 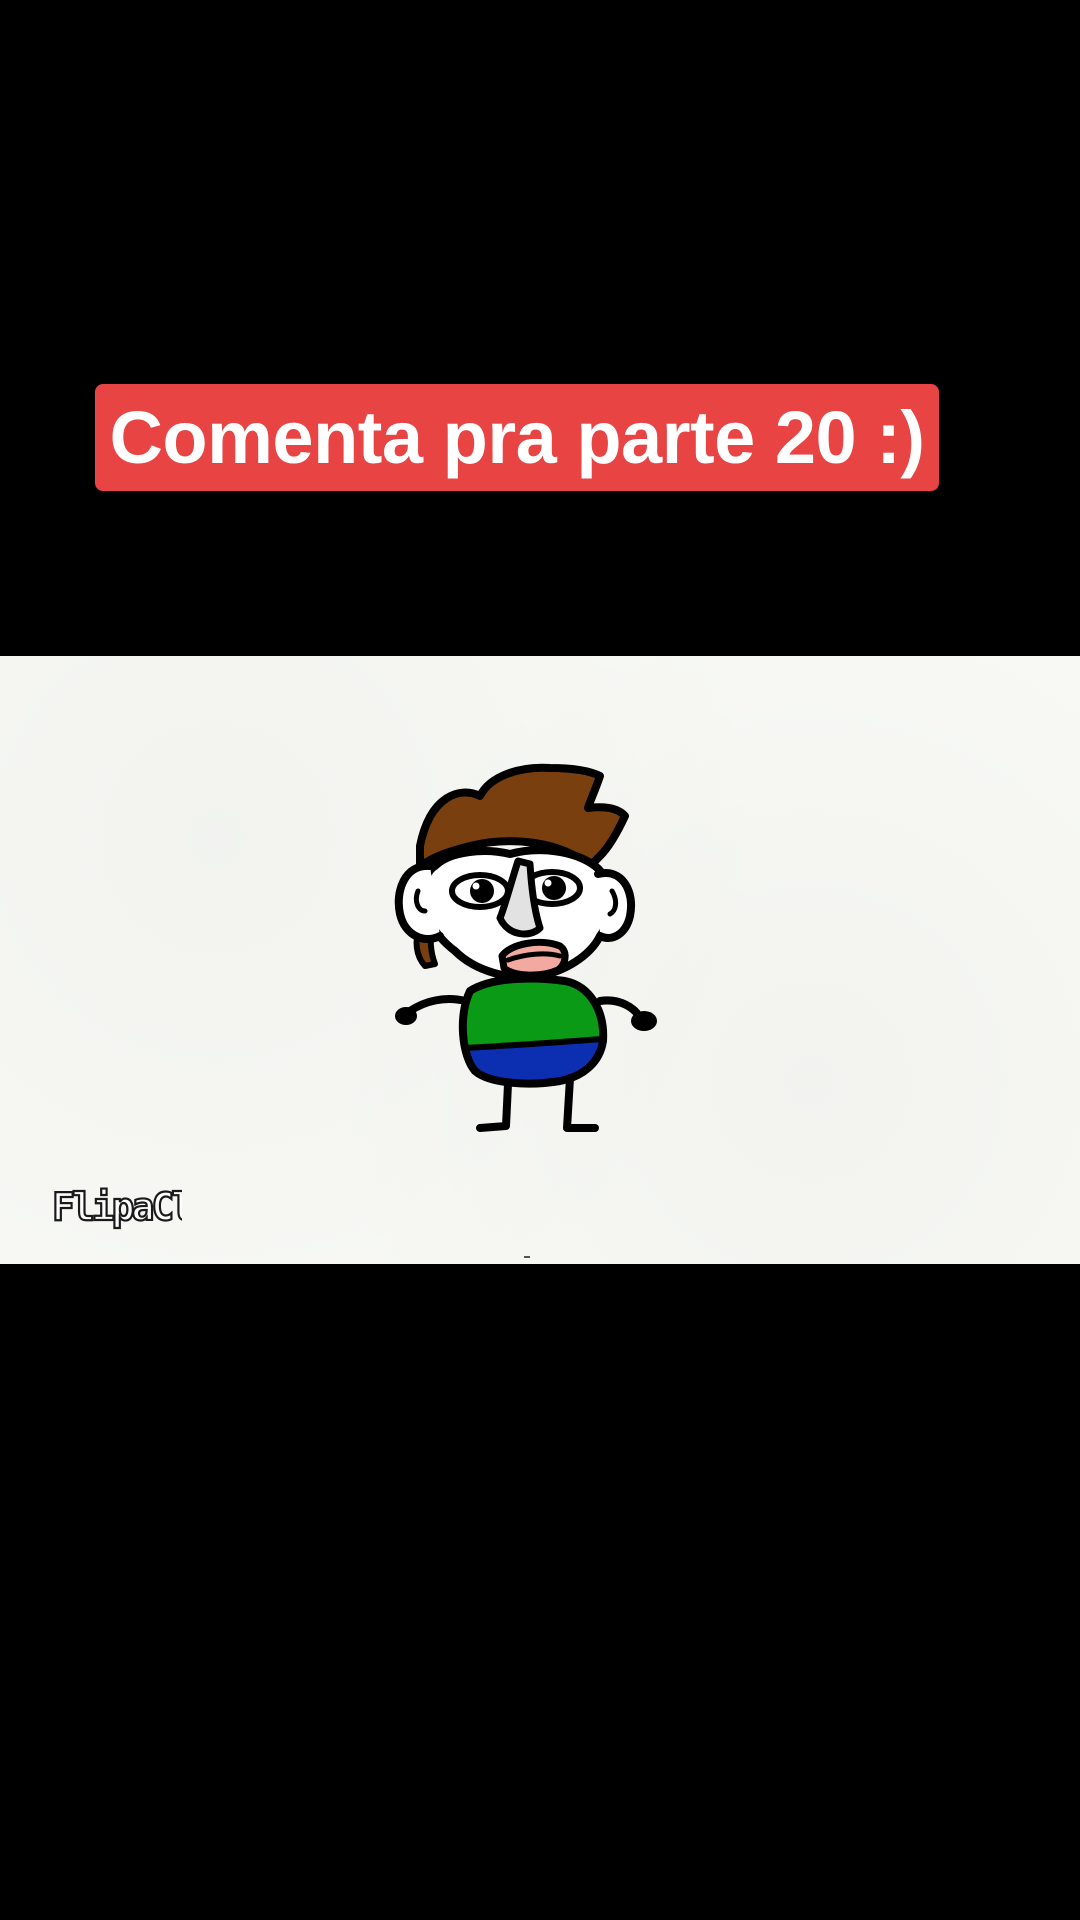 I want to click on caption-banner: Comenta pra parte 20 :), so click(x=517, y=437).